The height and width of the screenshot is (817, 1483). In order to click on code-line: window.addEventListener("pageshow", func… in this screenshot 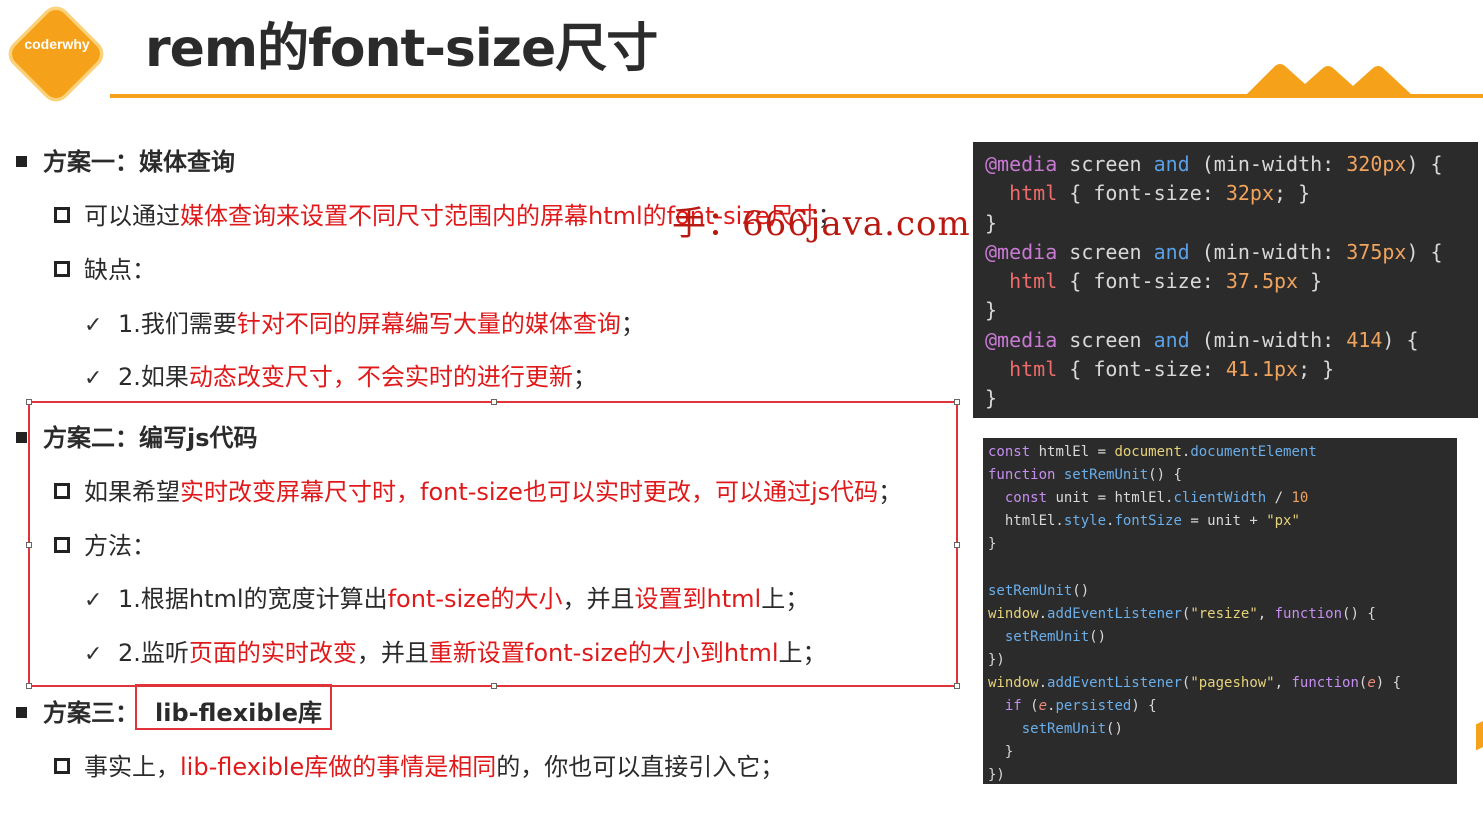, I will do `click(1195, 682)`.